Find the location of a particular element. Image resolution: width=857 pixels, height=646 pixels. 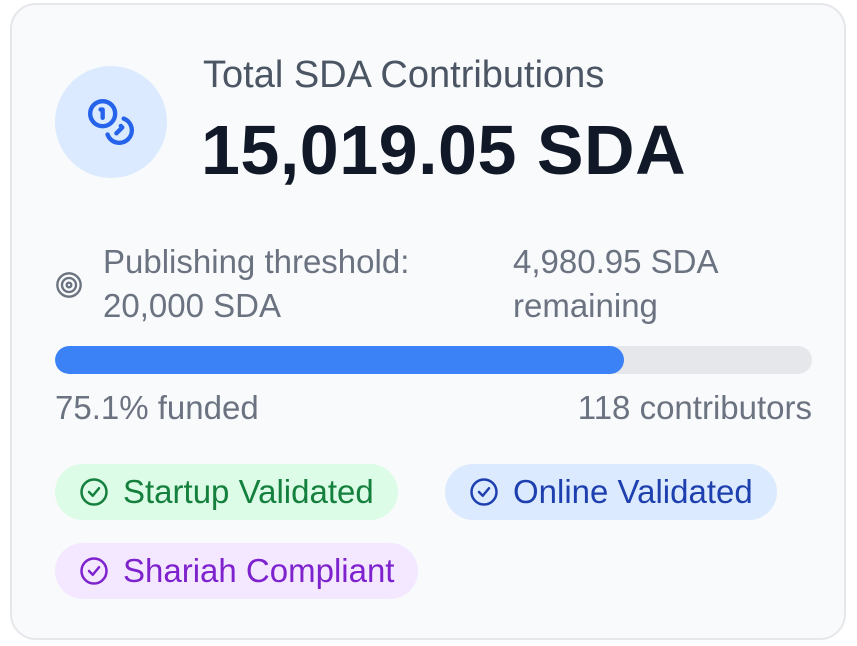

publishing-threshold: Publishing threshold: 20,000 SDA is located at coordinates (256, 283).